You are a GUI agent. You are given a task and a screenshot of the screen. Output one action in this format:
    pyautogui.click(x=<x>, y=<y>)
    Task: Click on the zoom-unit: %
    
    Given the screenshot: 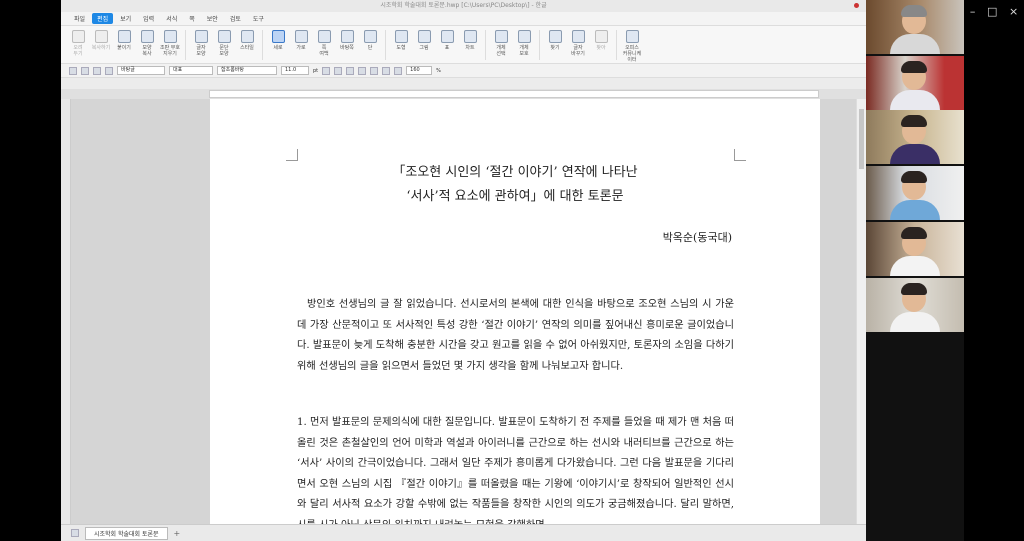 What is the action you would take?
    pyautogui.click(x=438, y=70)
    